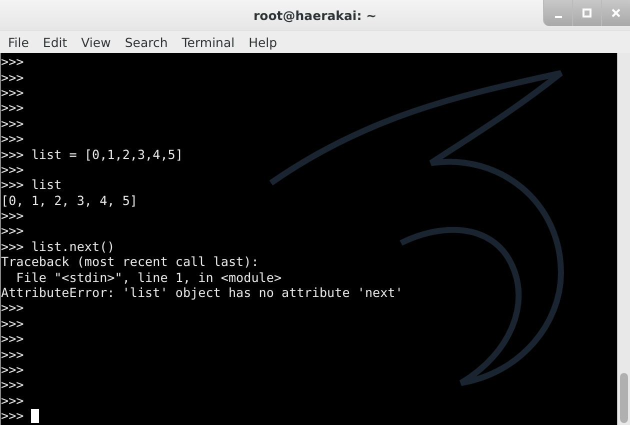 The width and height of the screenshot is (630, 425). I want to click on terminal-line: >>> list, so click(31, 184).